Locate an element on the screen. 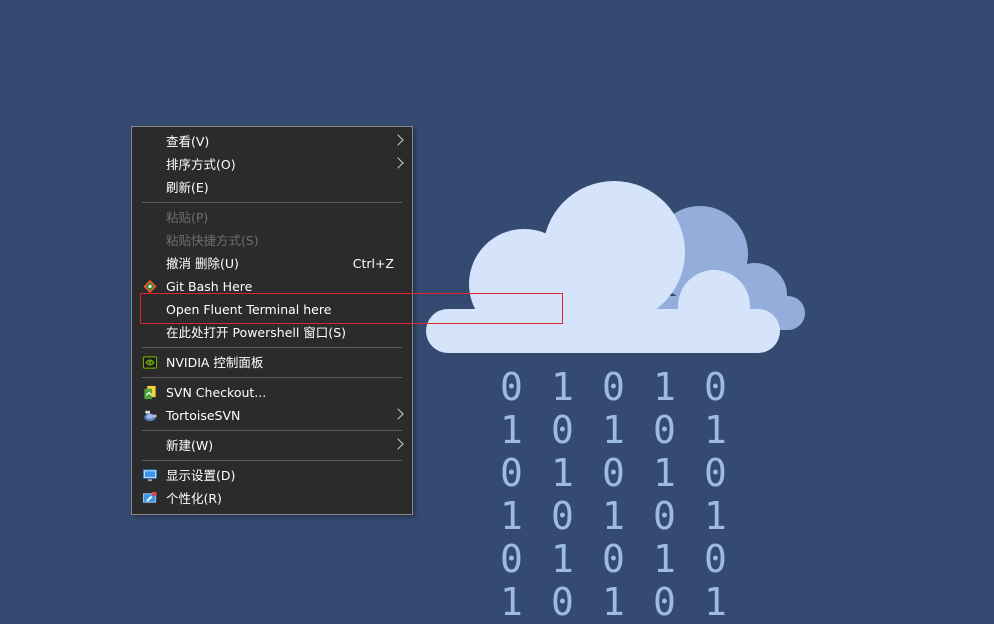  menu-item-label: 在此处打开 Powershell 窗口(S) is located at coordinates (256, 332).